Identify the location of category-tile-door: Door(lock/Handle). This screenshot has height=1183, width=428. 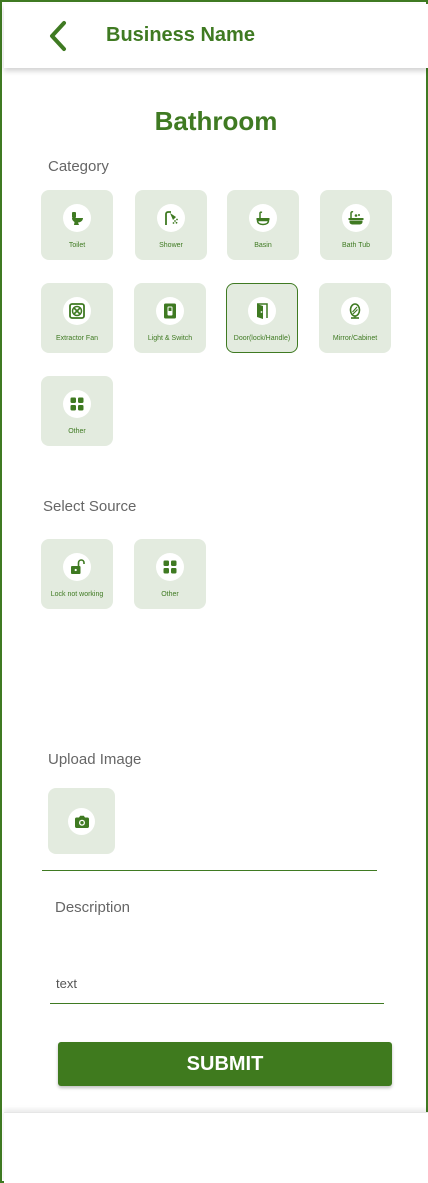
(262, 318).